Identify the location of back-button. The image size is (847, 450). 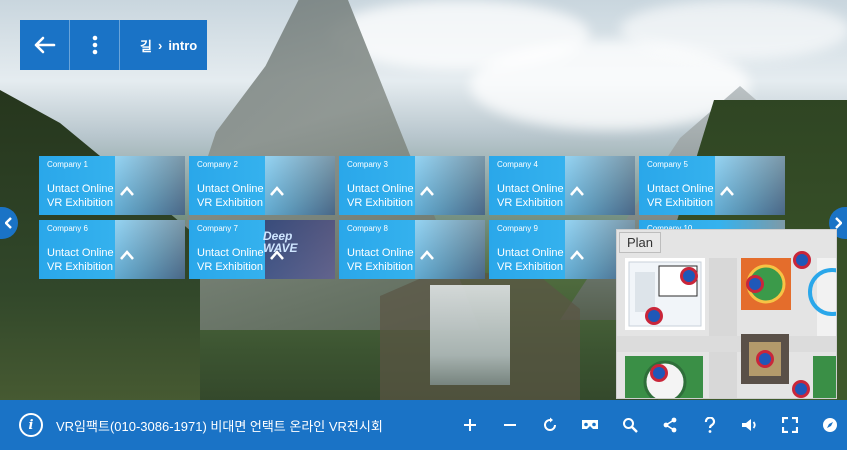
(45, 45).